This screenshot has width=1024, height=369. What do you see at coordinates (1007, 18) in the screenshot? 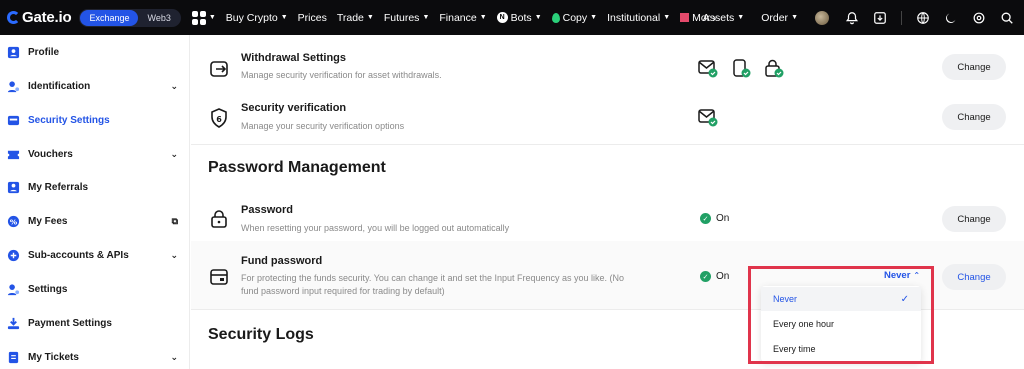
I see `search-icon` at bounding box center [1007, 18].